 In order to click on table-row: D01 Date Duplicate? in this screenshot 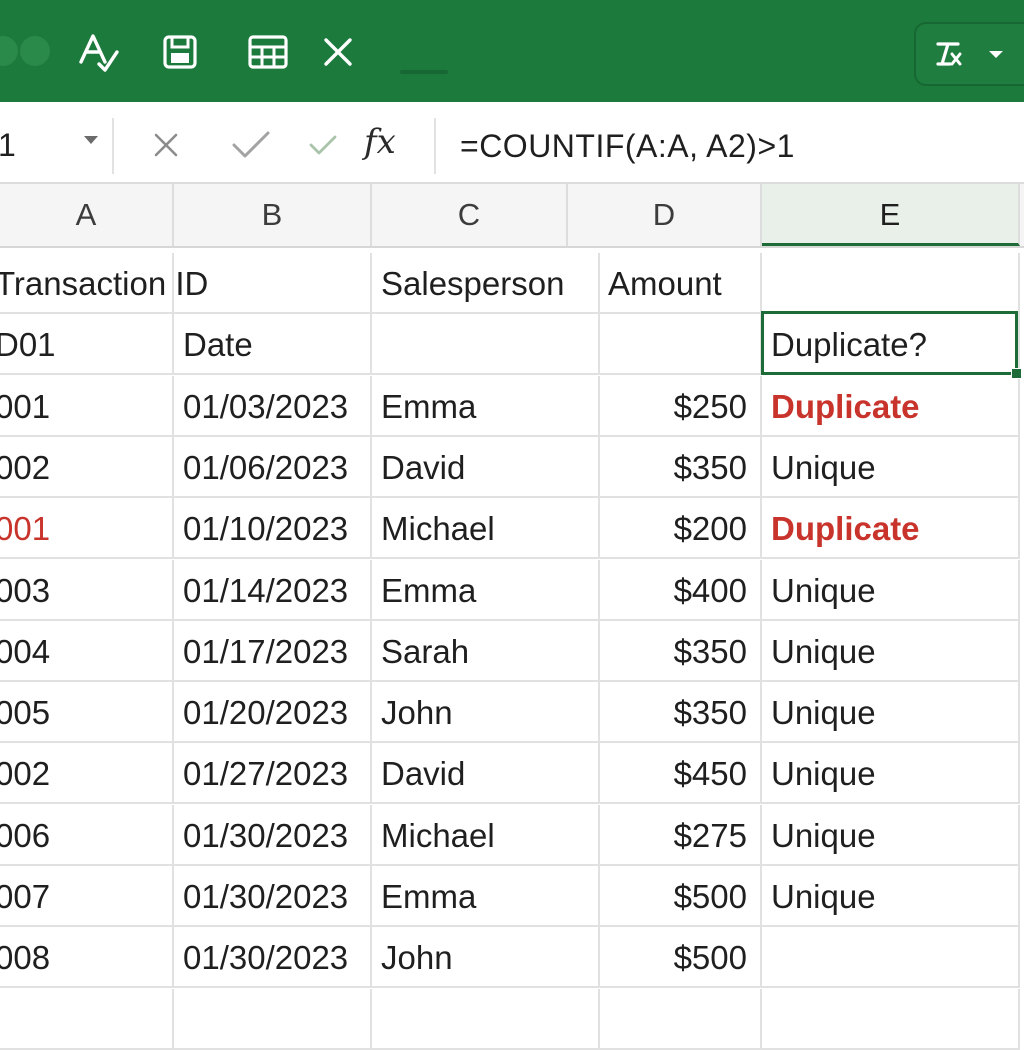, I will do `click(512, 345)`.